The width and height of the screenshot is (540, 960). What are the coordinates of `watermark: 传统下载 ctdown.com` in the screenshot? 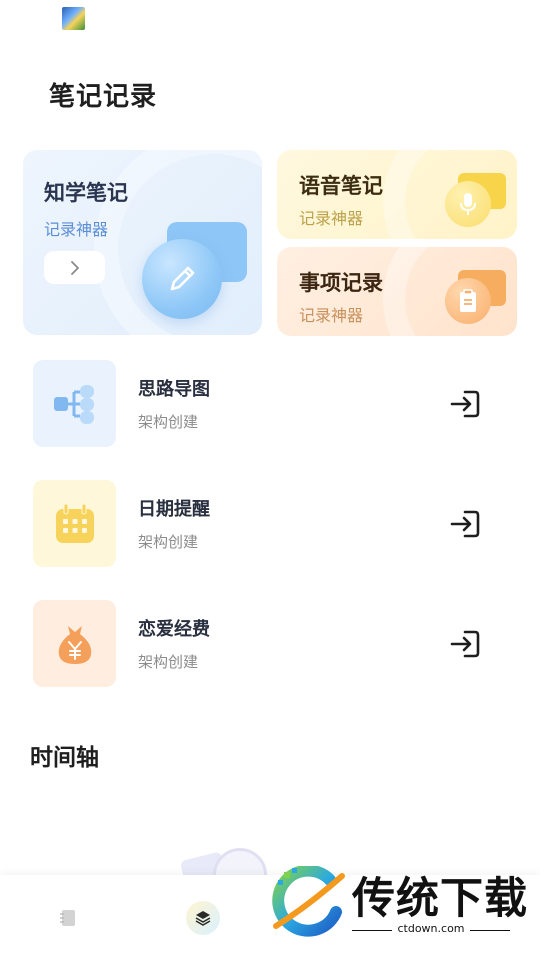 It's located at (404, 908).